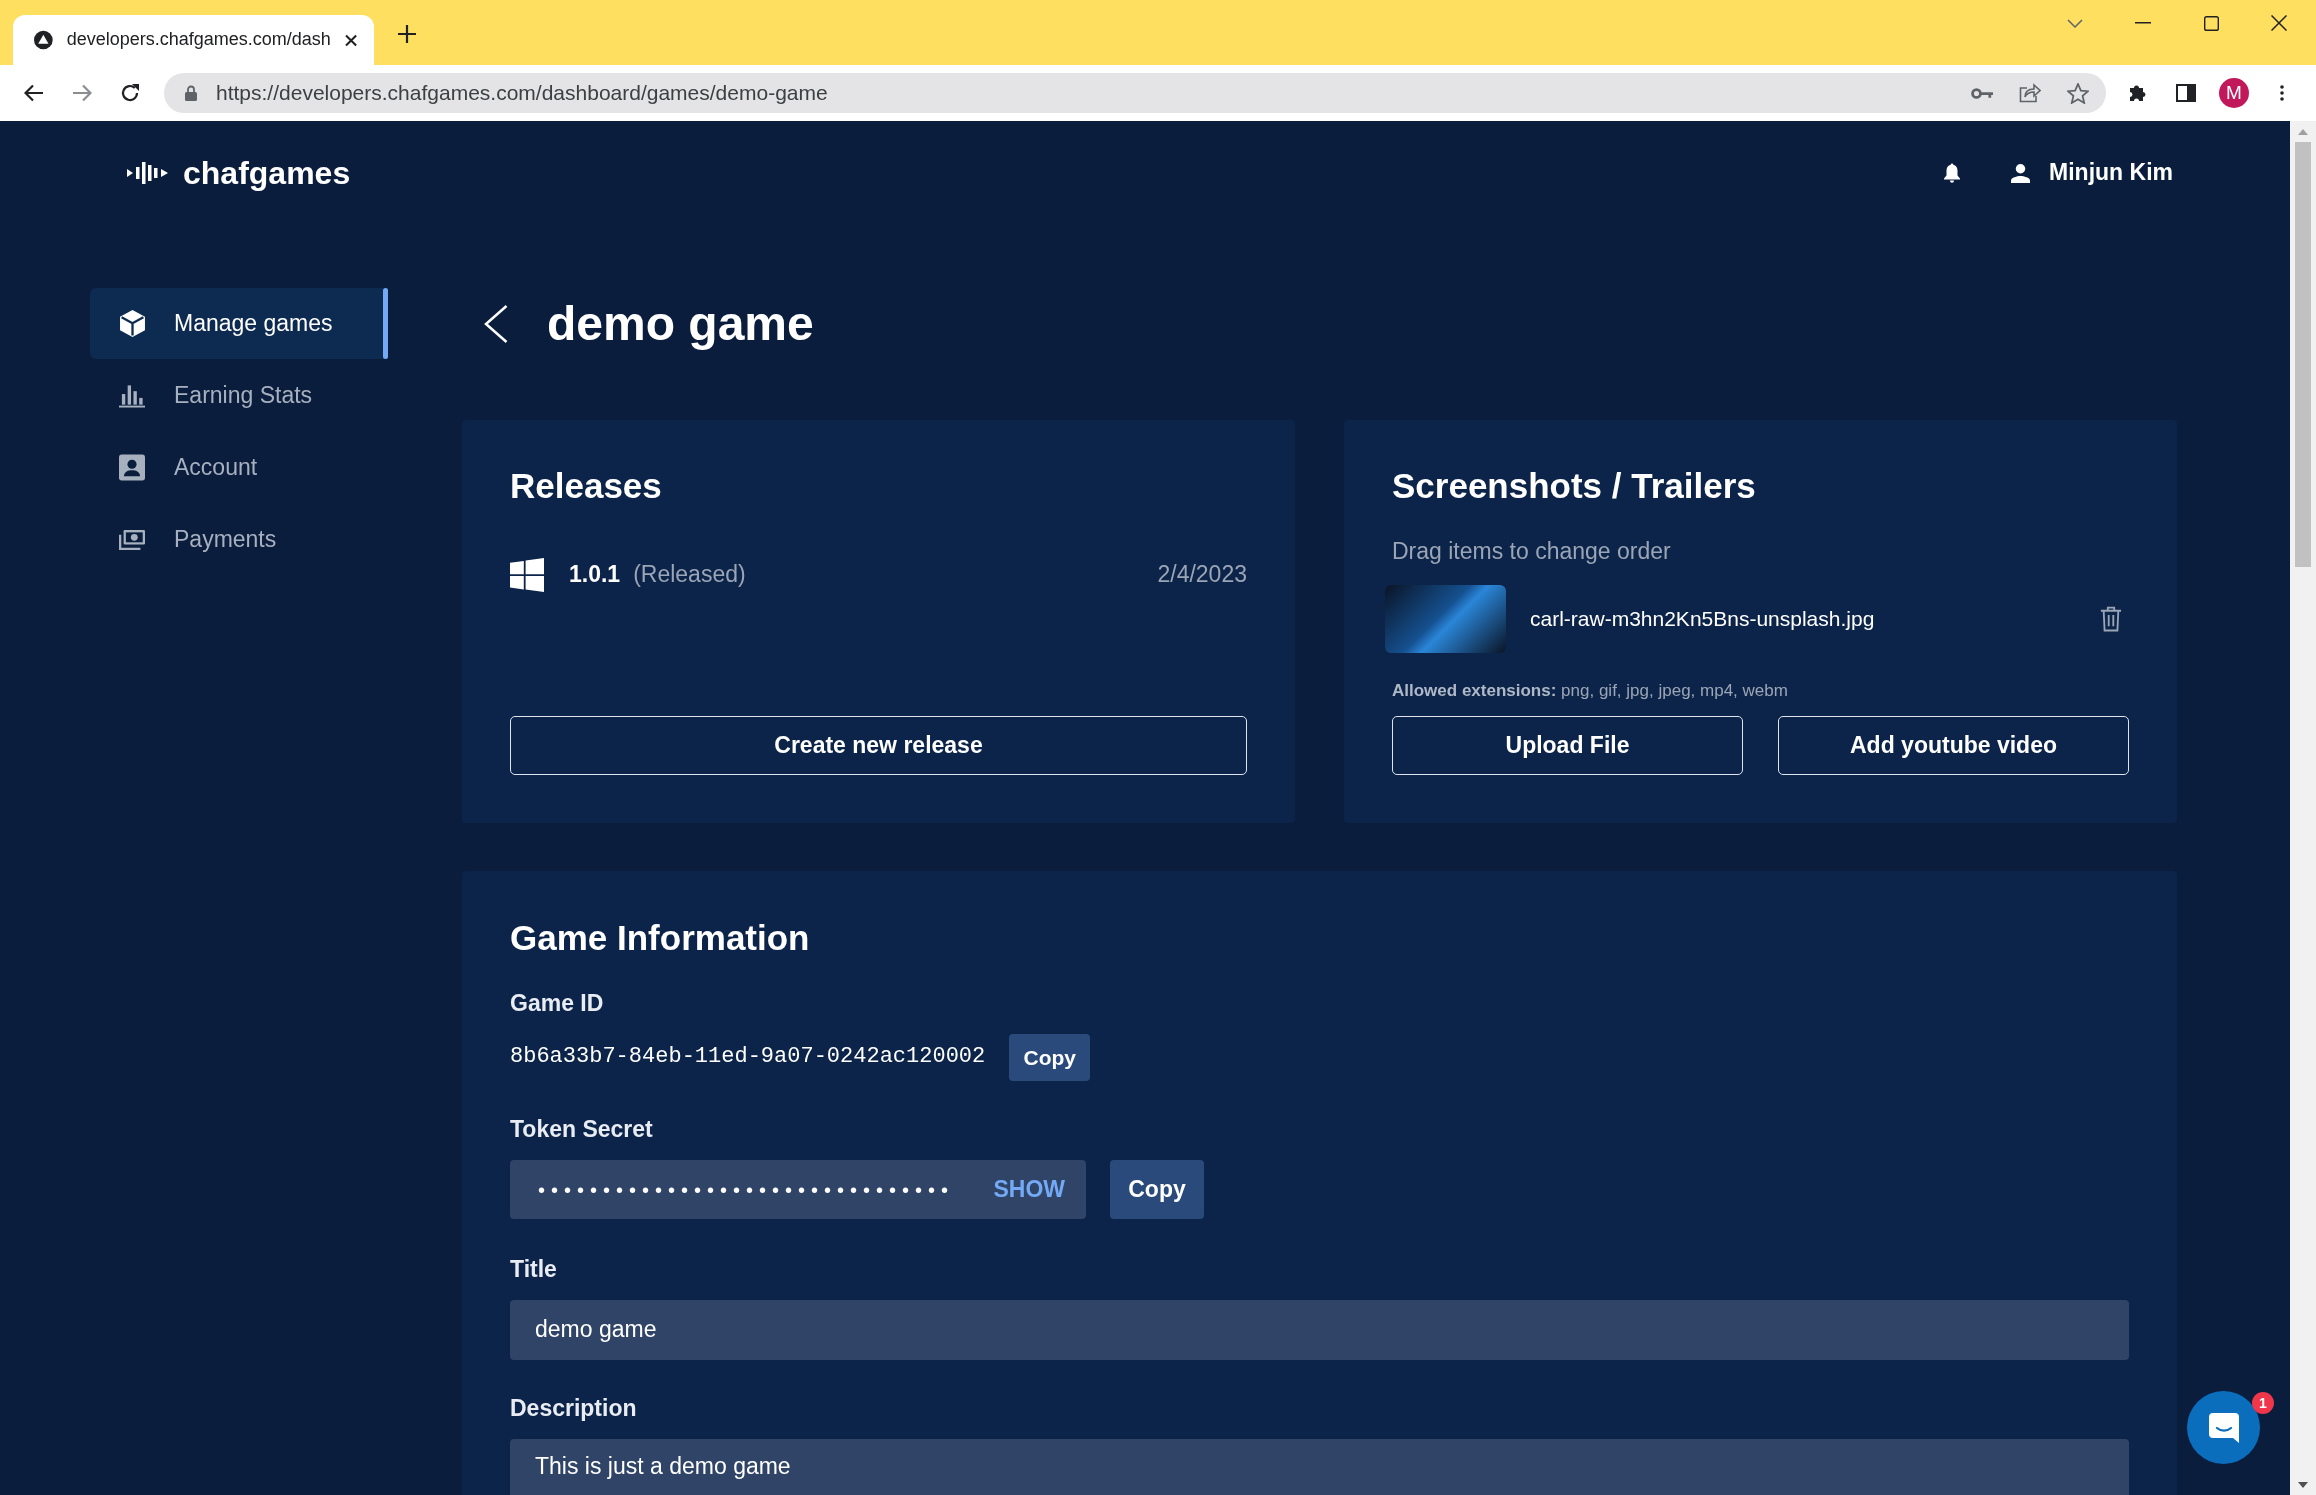 The image size is (2316, 1495). I want to click on back-arrow-icon, so click(34, 93).